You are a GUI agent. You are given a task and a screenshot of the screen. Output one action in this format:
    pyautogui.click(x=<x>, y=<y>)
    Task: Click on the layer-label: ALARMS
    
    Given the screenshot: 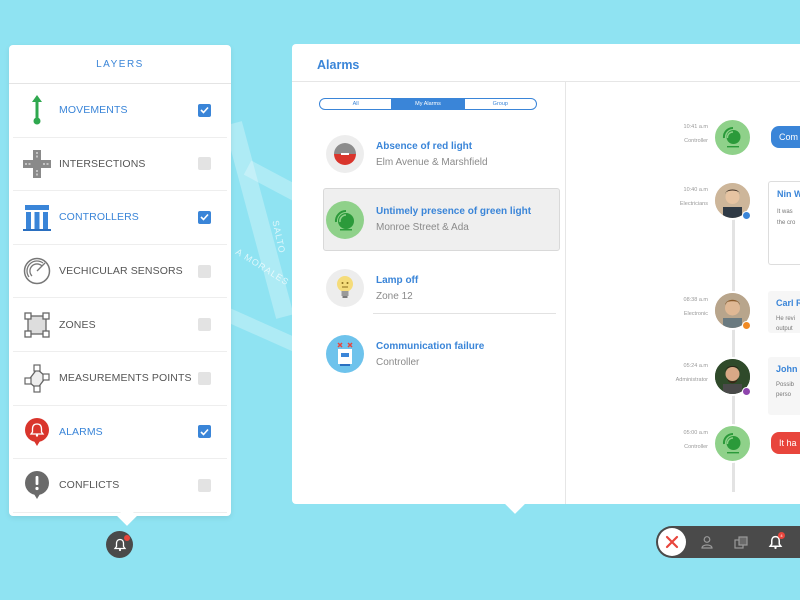 What is the action you would take?
    pyautogui.click(x=81, y=431)
    